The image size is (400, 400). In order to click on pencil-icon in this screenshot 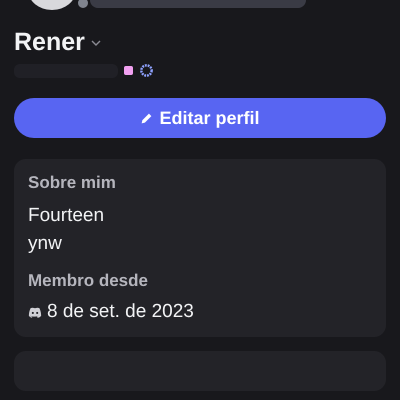, I will do `click(147, 118)`.